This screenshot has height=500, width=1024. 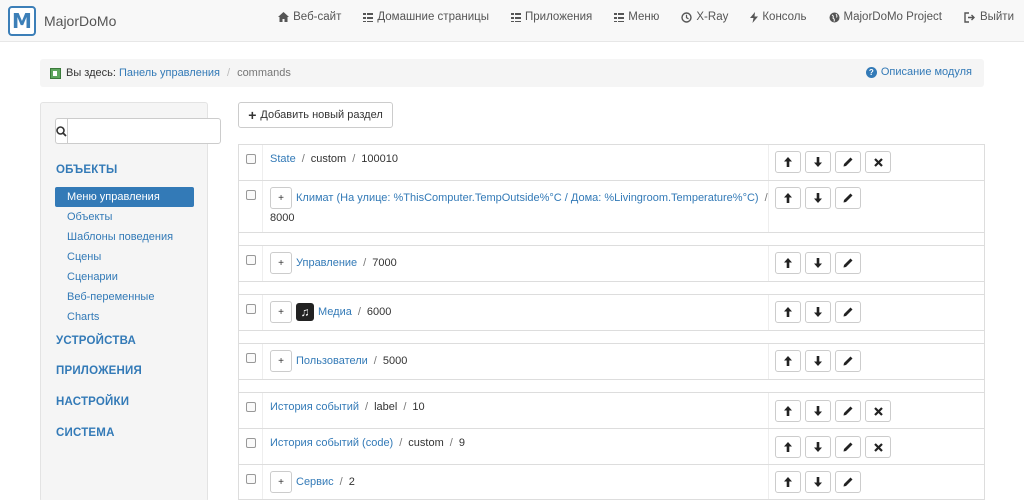 I want to click on nav-logout: Выйти, so click(x=989, y=17).